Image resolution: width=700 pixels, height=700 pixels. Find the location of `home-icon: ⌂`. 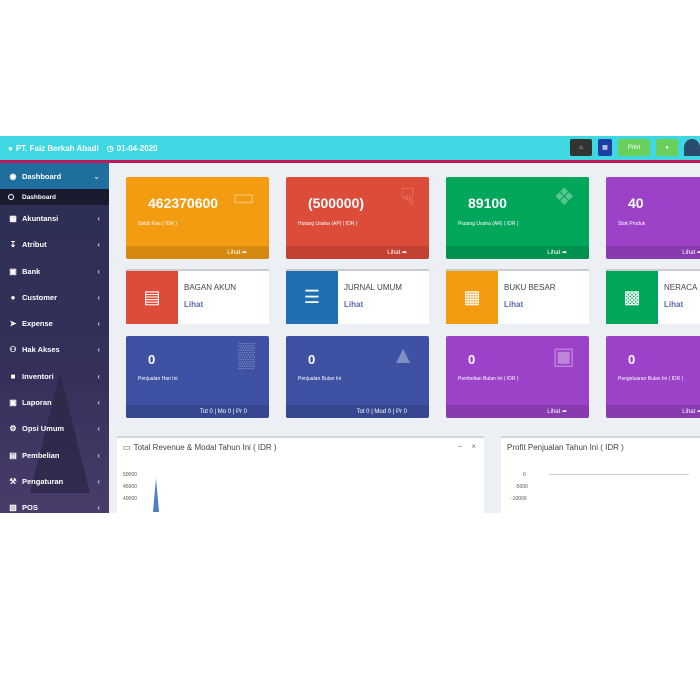

home-icon: ⌂ is located at coordinates (581, 147).